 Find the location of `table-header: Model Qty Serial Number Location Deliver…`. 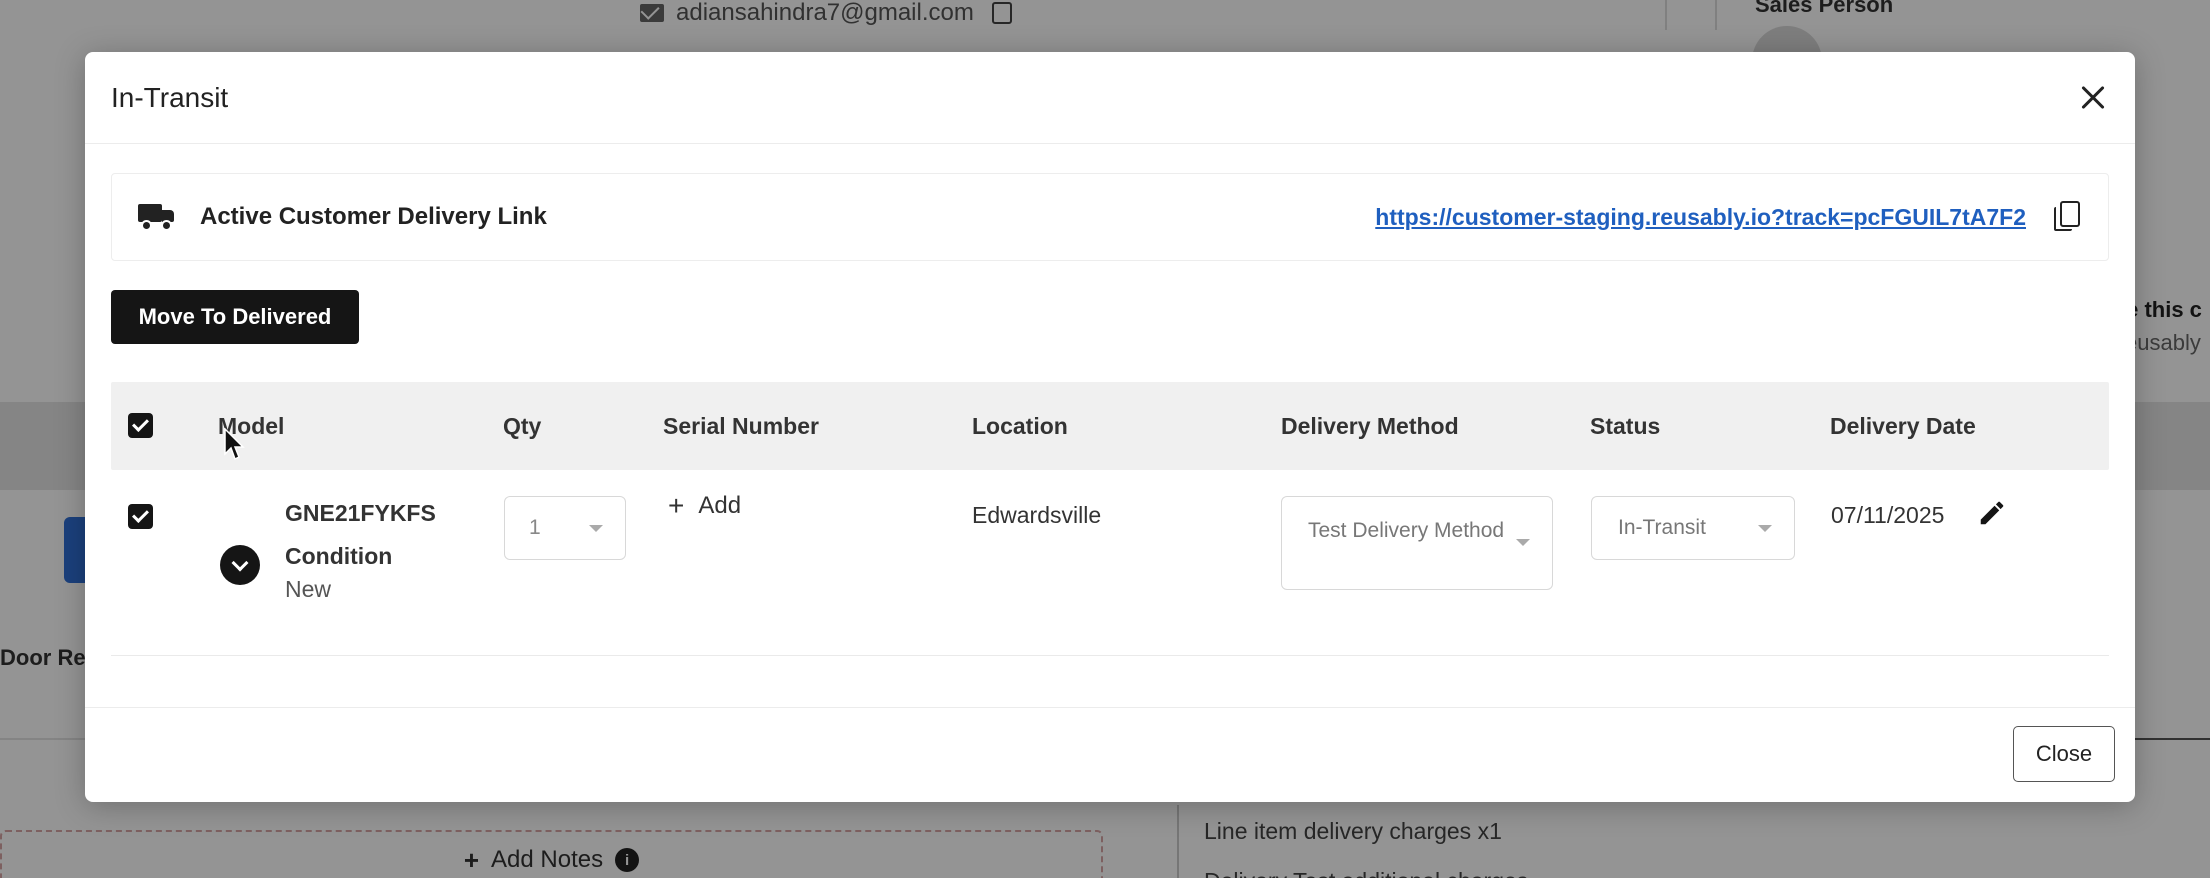

table-header: Model Qty Serial Number Location Deliver… is located at coordinates (1110, 426).